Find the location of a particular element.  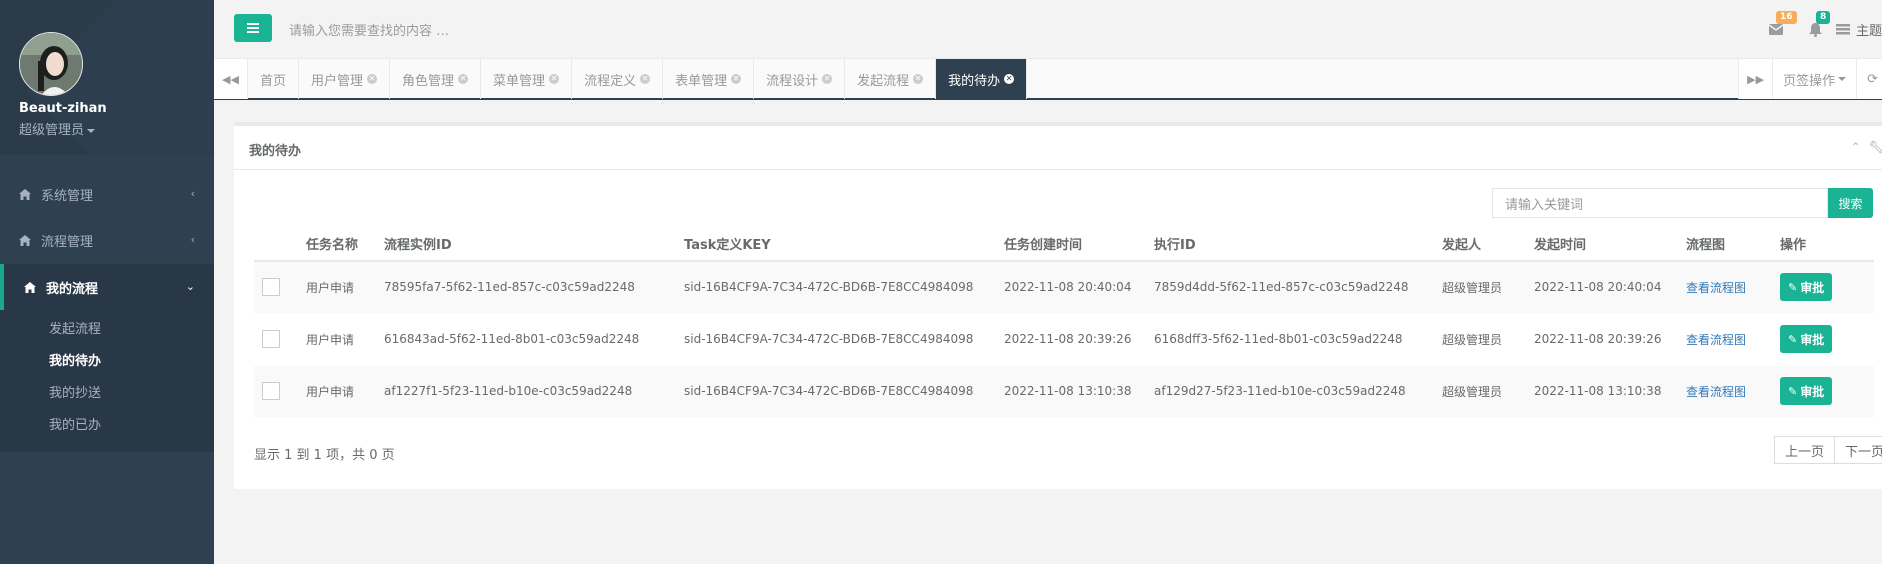

tab-role-management: 角色管理 ✕ is located at coordinates (436, 79).